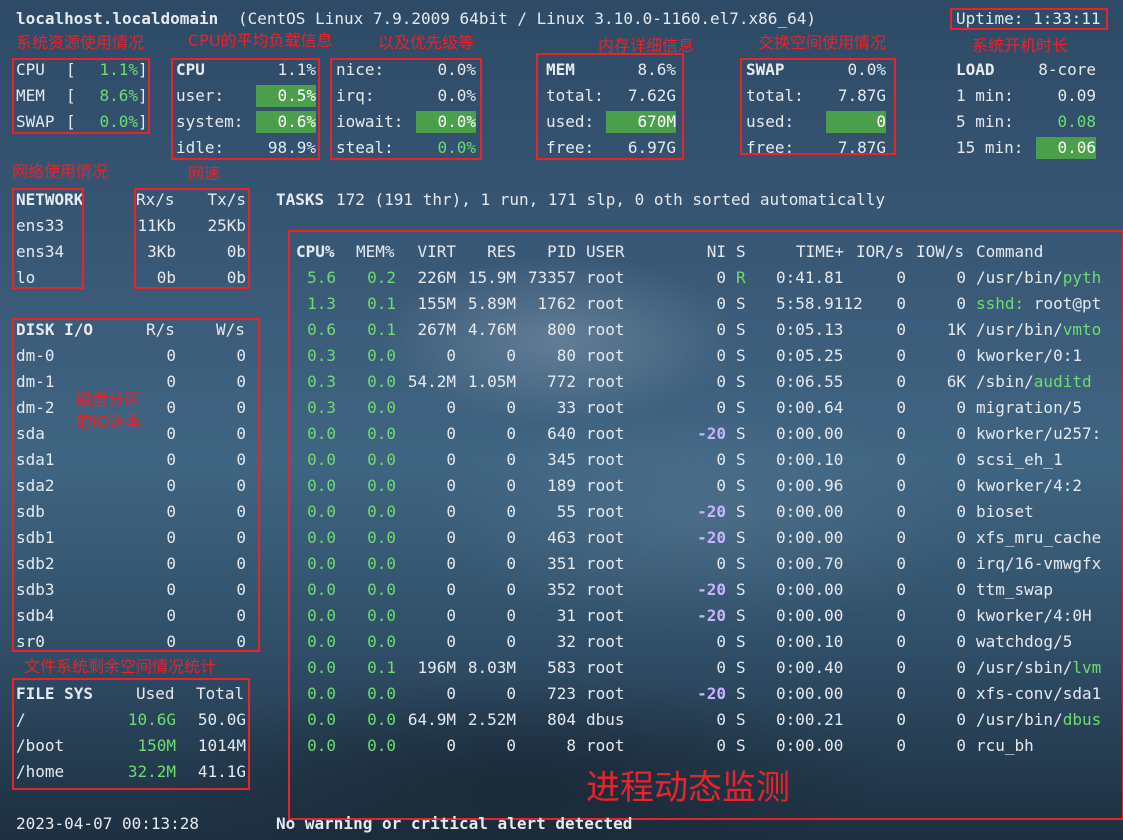  Describe the element at coordinates (1020, 45) in the screenshot. I see `annotation-uptime: 系统开机时长` at that location.